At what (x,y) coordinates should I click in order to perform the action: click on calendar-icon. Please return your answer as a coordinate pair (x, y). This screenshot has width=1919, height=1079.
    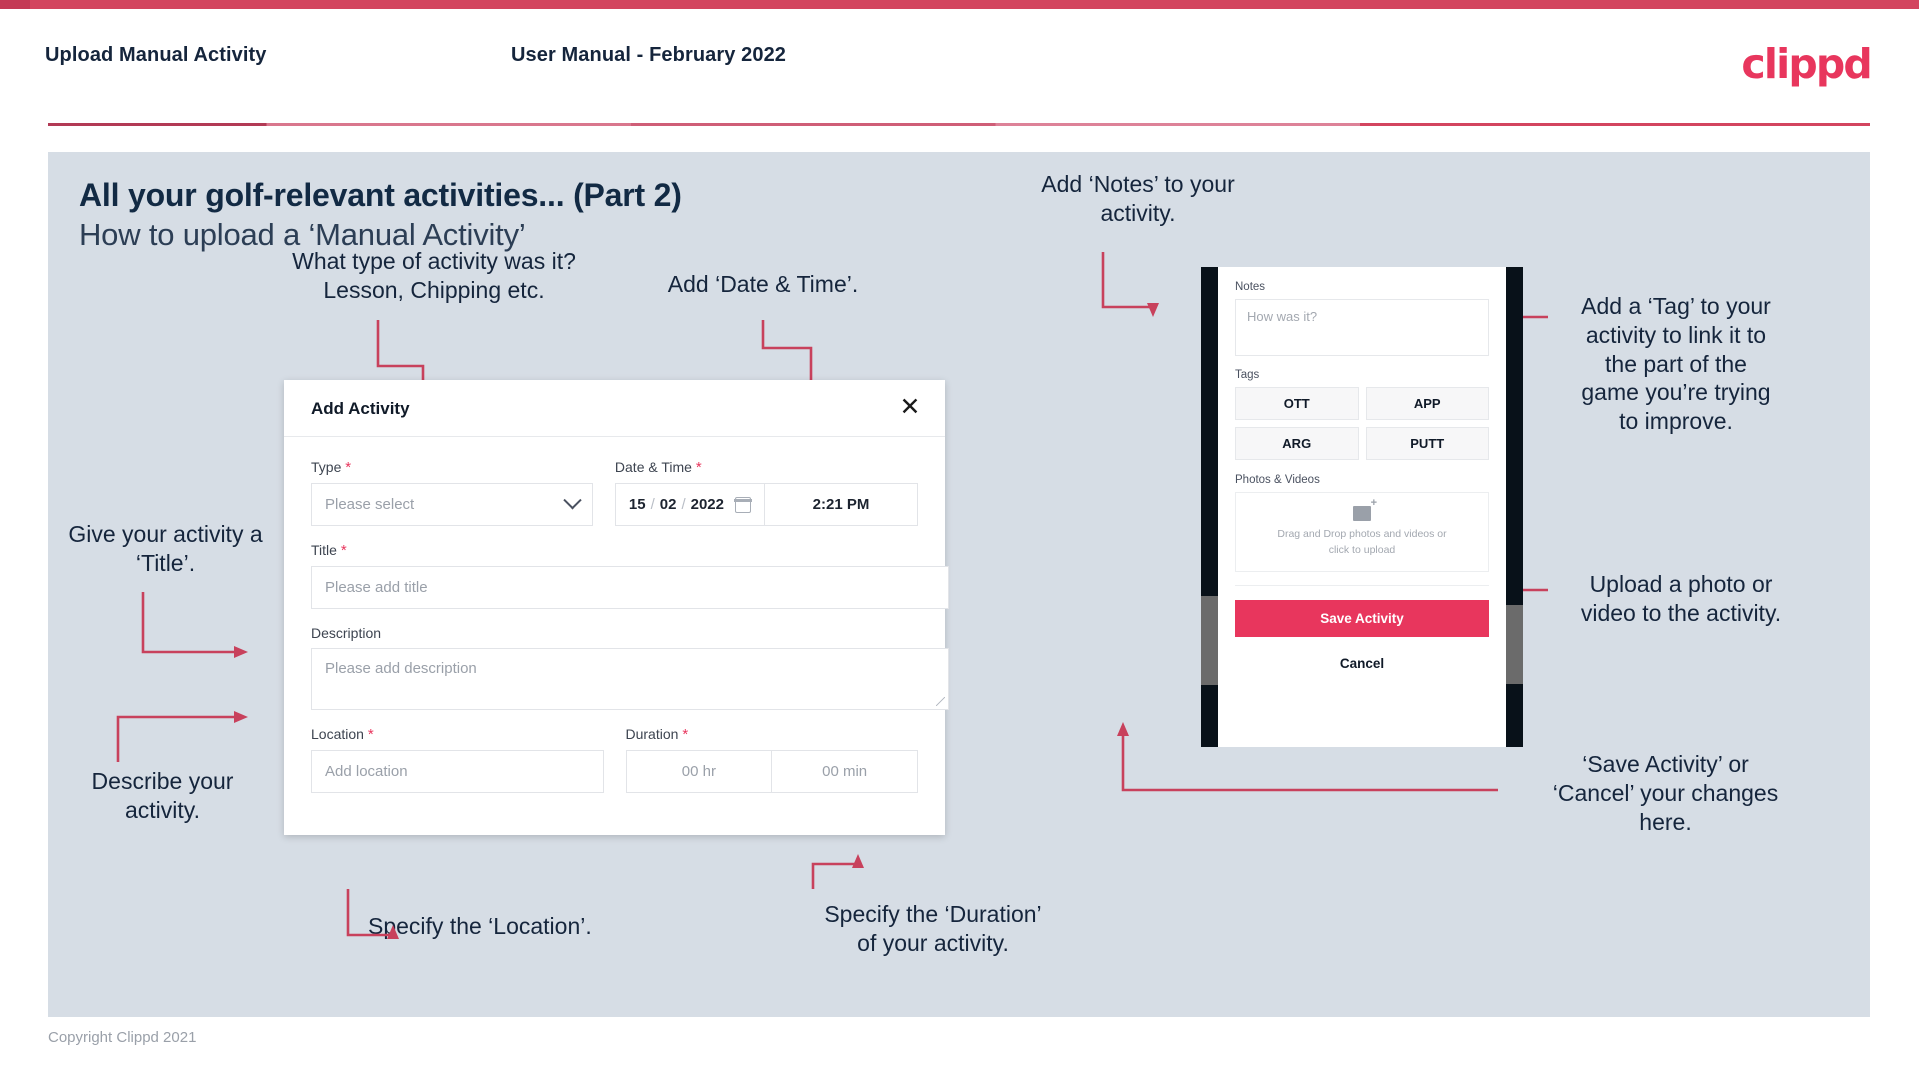
    Looking at the image, I should click on (743, 504).